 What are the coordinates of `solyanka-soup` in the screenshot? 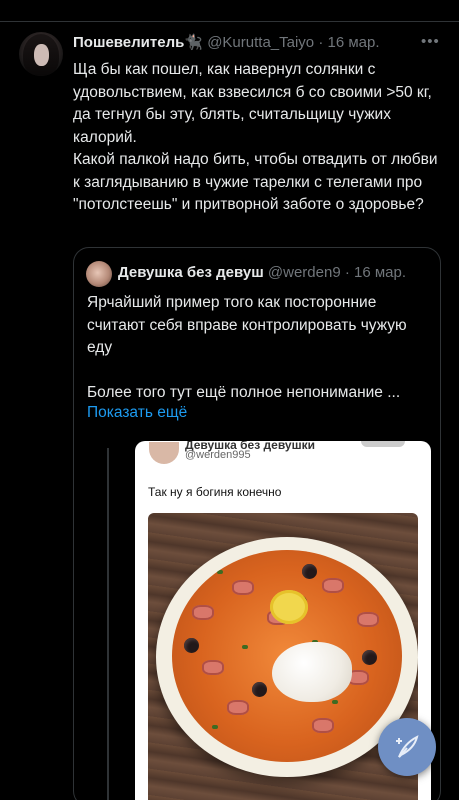 It's located at (287, 656).